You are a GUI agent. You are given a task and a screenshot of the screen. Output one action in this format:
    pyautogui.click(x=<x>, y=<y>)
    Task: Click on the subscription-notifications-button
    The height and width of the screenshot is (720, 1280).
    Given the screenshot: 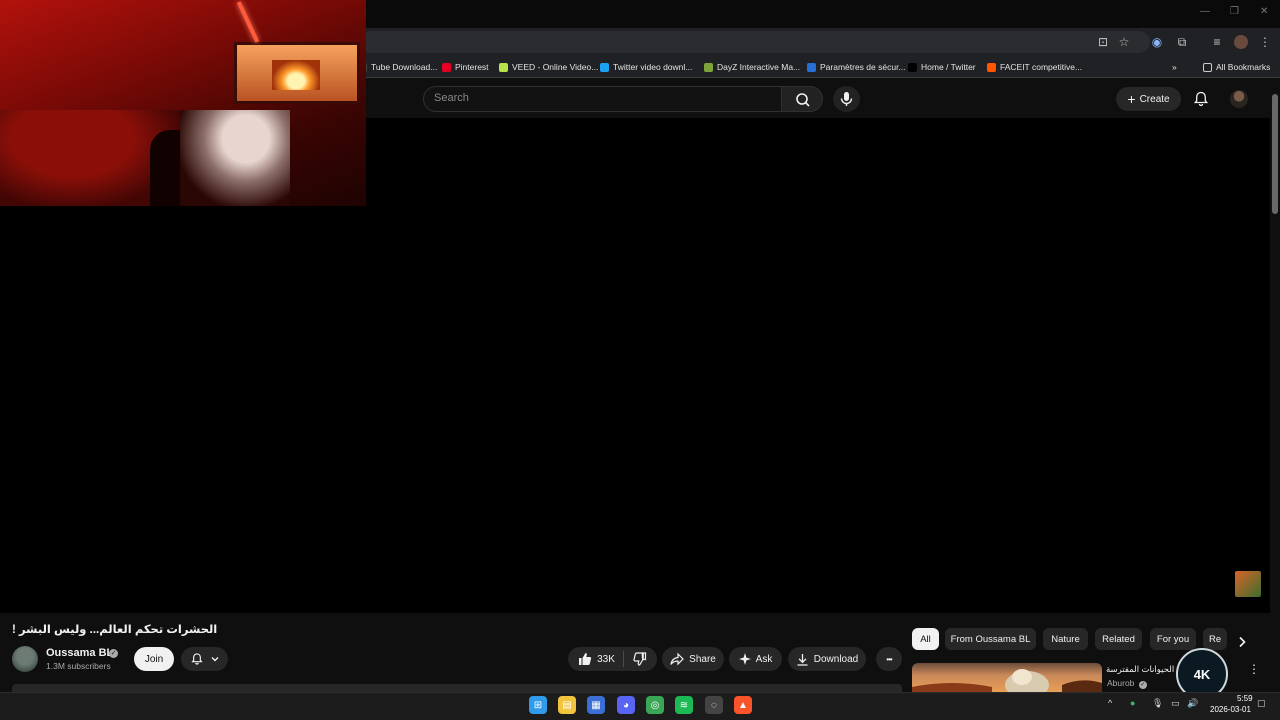 What is the action you would take?
    pyautogui.click(x=204, y=659)
    